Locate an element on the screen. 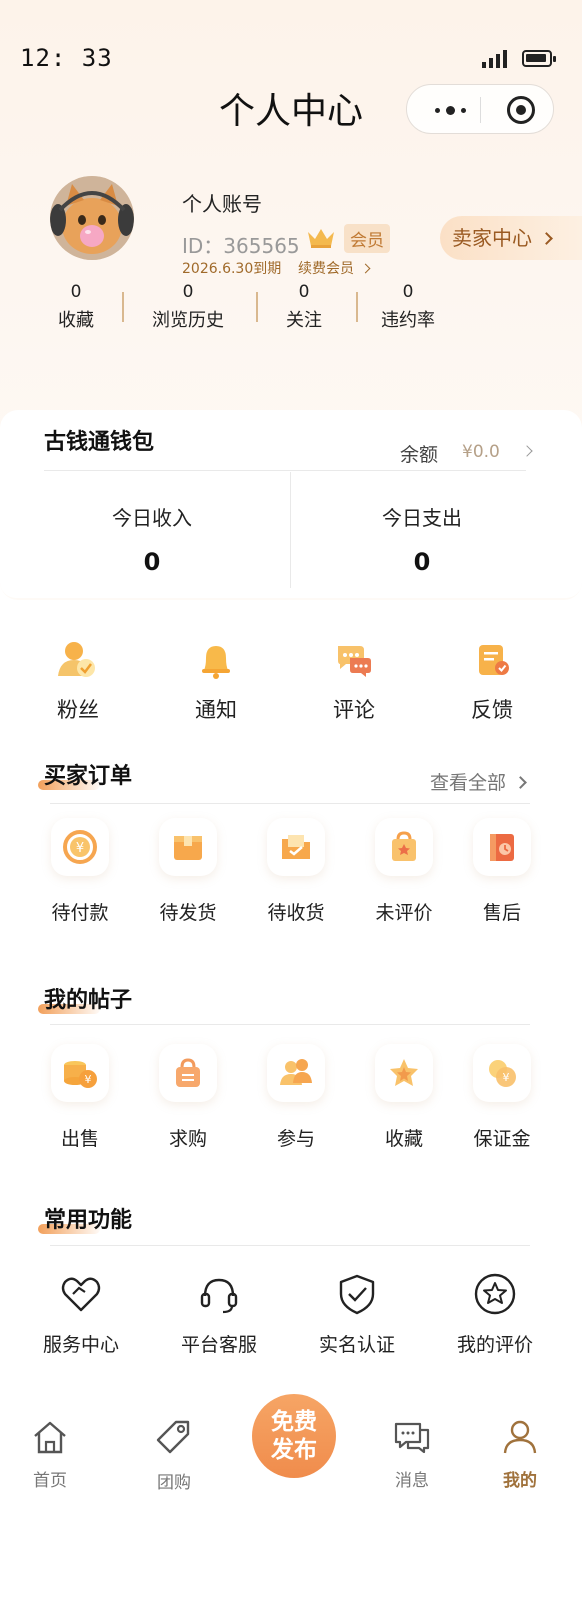 This screenshot has height=1600, width=582. balance-value: ¥0.0 is located at coordinates (497, 452).